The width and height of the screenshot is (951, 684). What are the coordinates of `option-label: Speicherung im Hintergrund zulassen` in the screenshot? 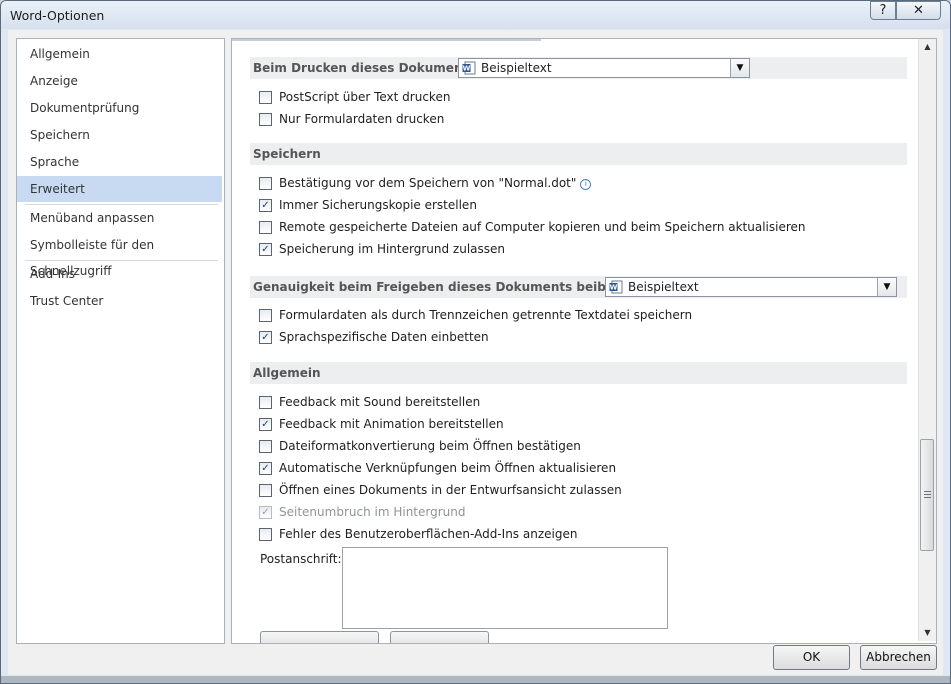 It's located at (392, 249).